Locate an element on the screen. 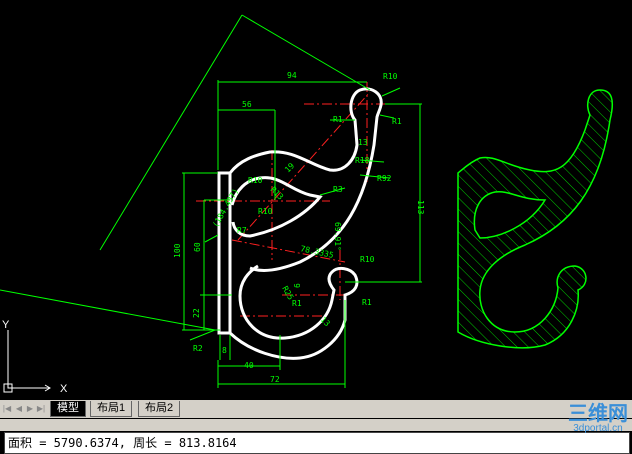 Image resolution: width=632 pixels, height=454 pixels. dim-r1-c: R1 is located at coordinates (297, 303).